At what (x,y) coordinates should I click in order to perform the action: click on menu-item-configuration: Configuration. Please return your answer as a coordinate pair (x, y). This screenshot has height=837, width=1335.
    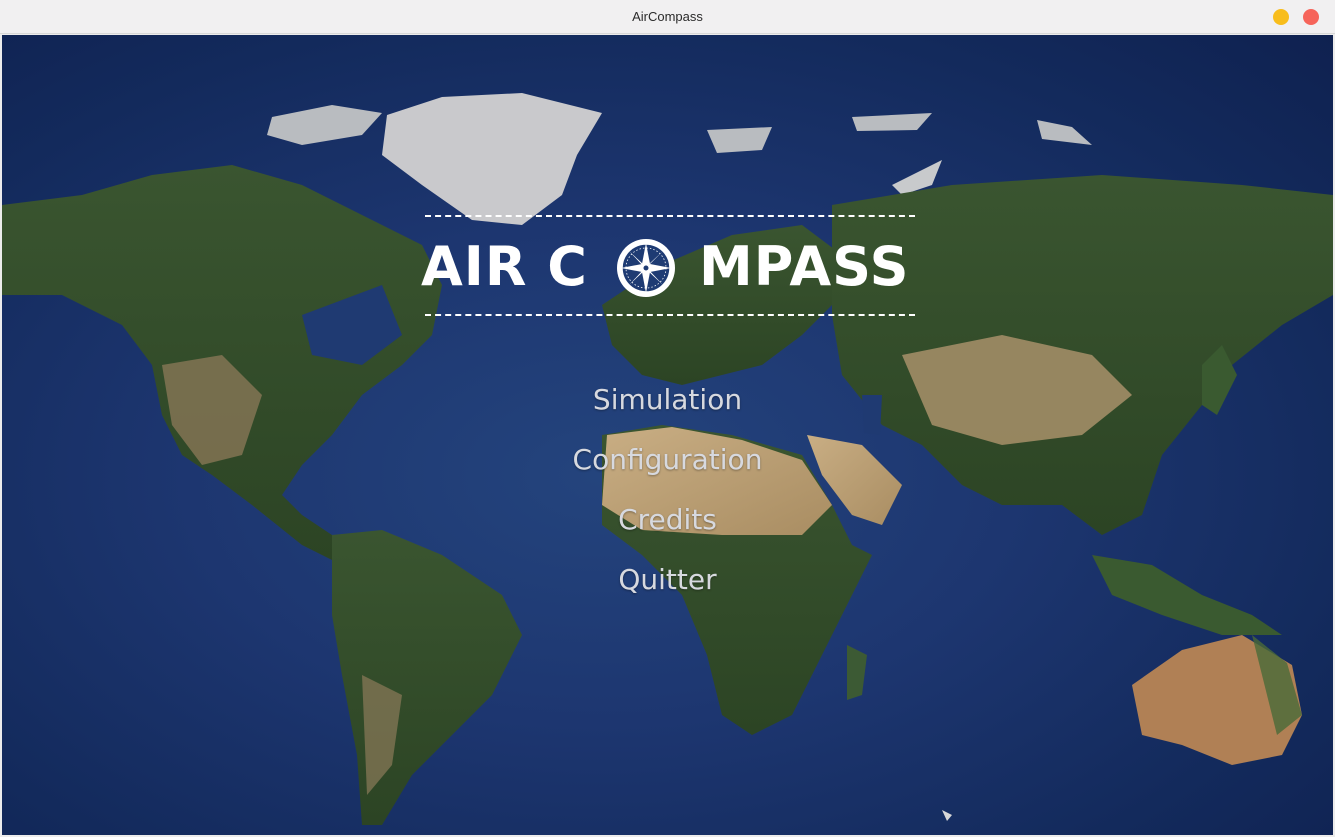
    Looking at the image, I should click on (667, 460).